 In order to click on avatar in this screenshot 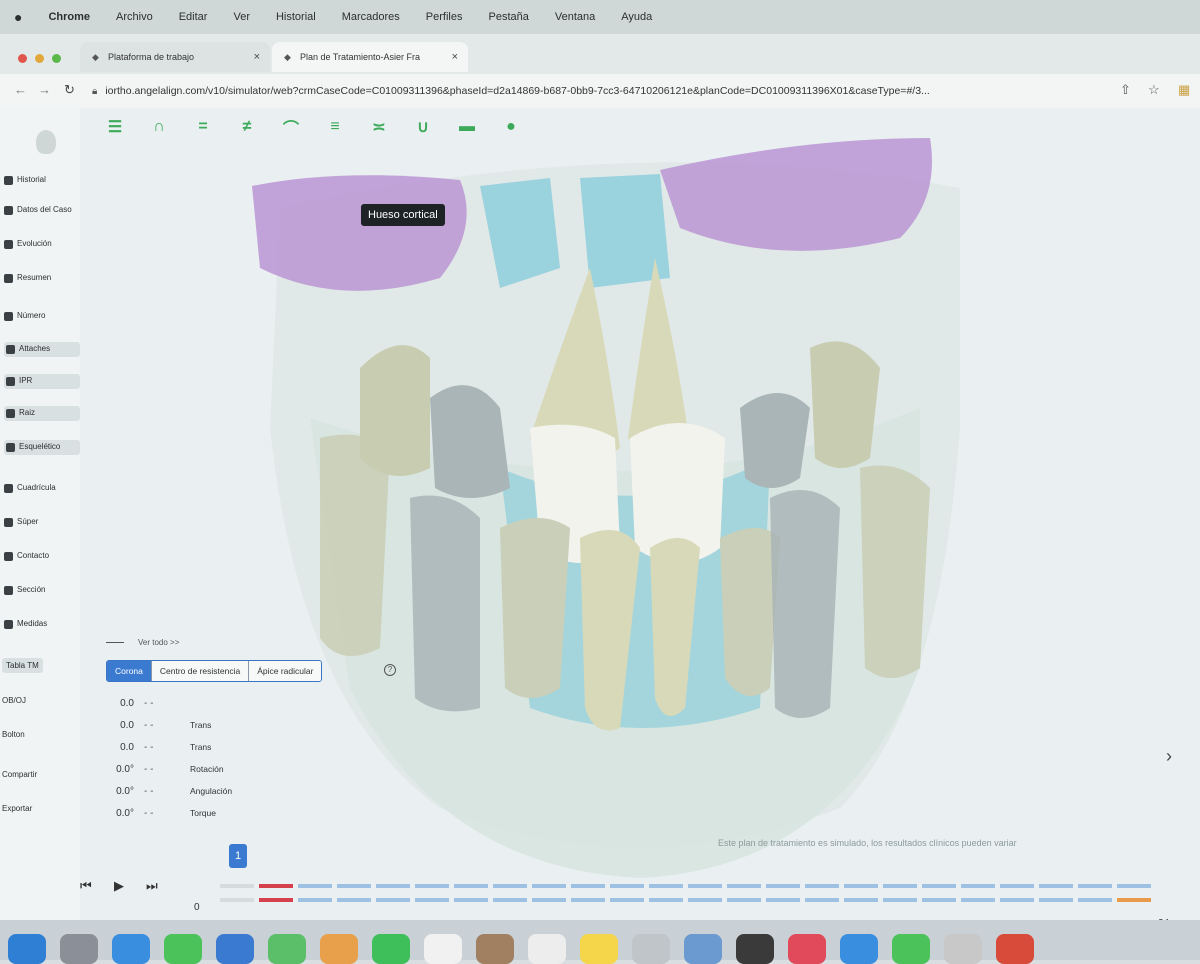, I will do `click(46, 142)`.